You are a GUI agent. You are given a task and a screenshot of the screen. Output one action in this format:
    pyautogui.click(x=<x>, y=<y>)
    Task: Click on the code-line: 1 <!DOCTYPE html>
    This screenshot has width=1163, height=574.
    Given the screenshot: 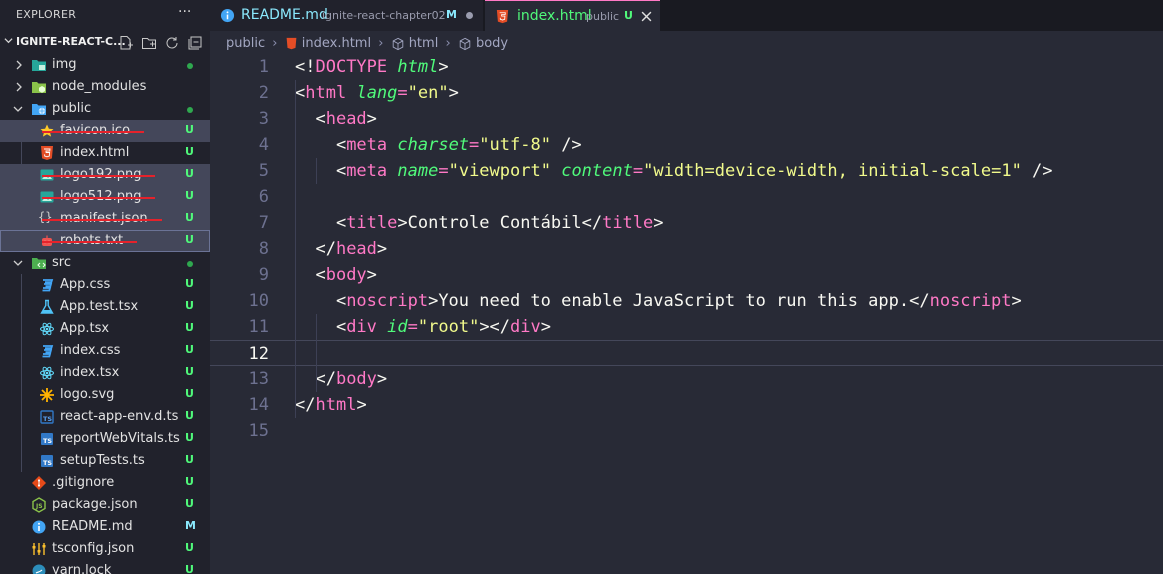 What is the action you would take?
    pyautogui.click(x=686, y=67)
    